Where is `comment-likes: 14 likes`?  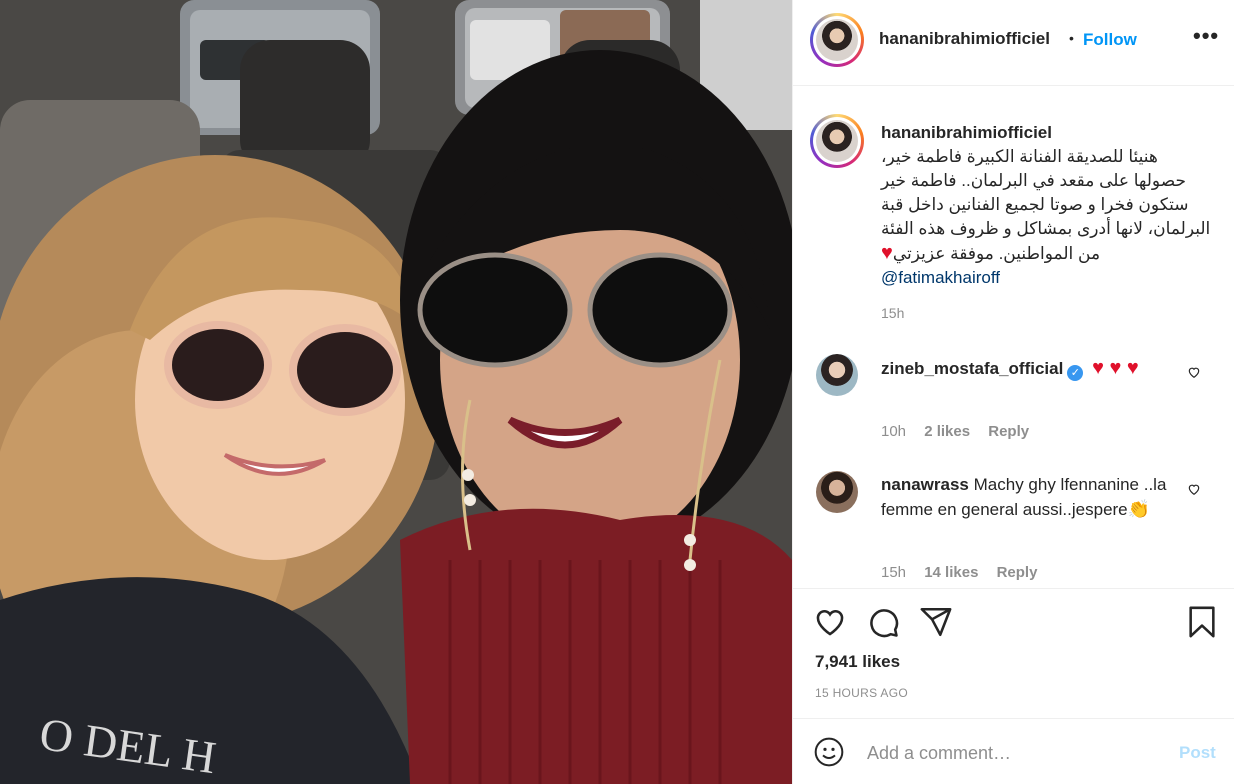 comment-likes: 14 likes is located at coordinates (951, 572).